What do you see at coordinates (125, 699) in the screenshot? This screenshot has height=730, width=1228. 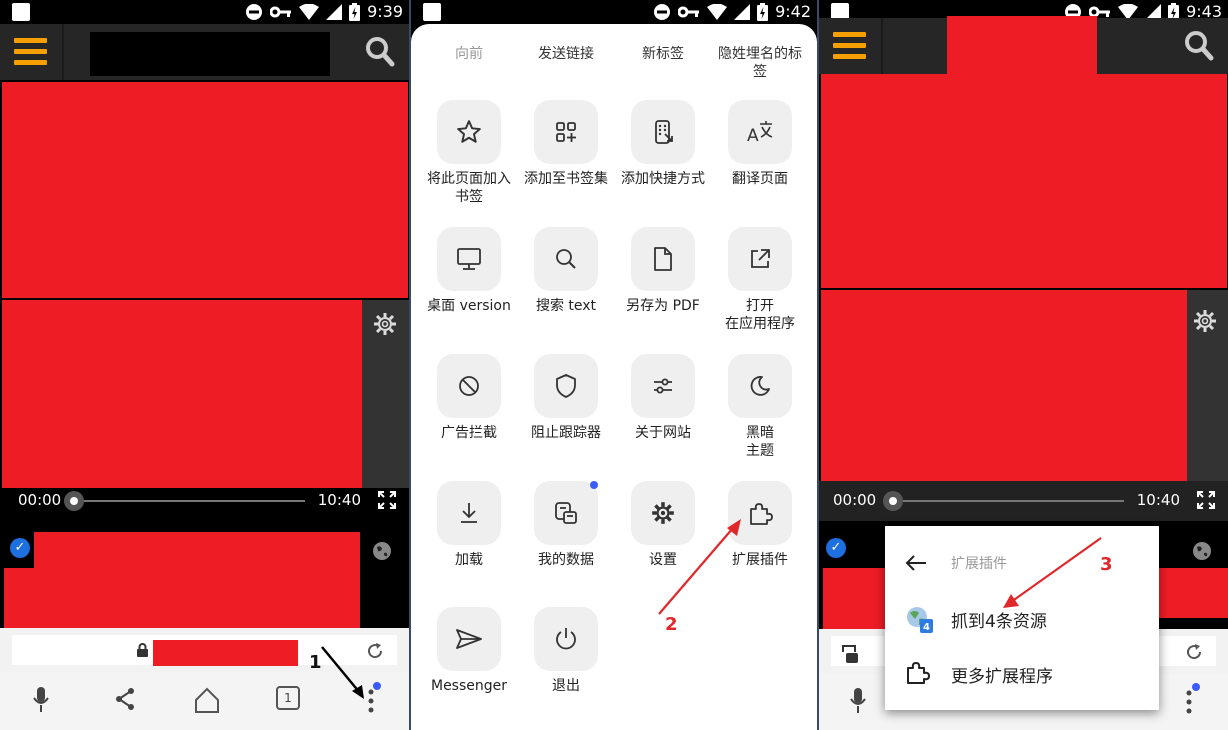 I see `share-icon` at bounding box center [125, 699].